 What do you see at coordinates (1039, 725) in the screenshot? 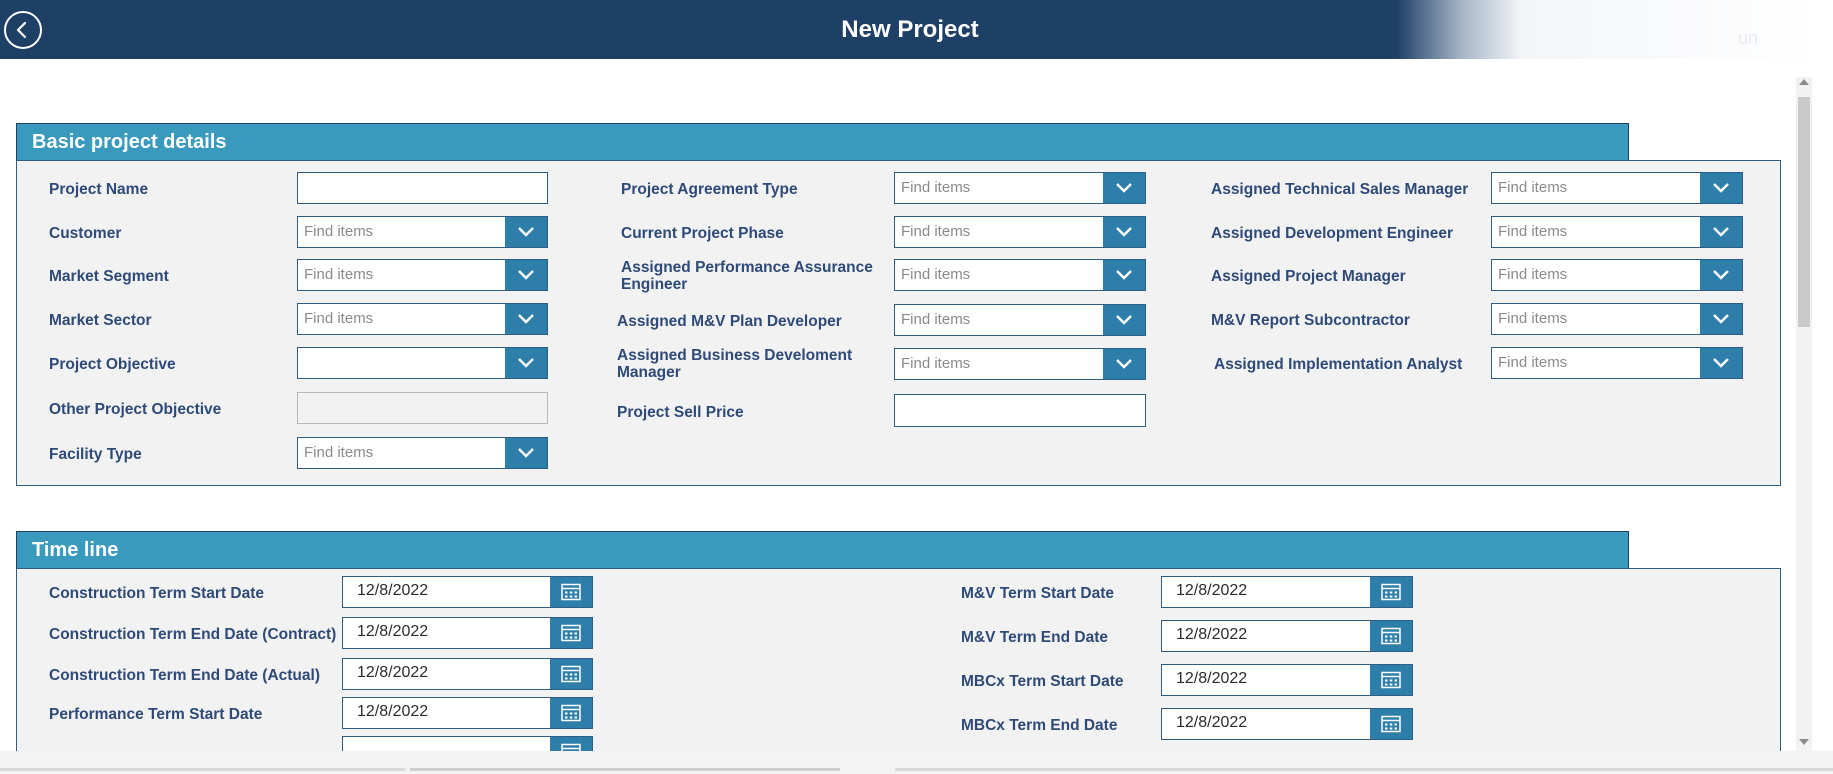
I see `label-mbcx-term-end-date: MBCx Term End Date` at bounding box center [1039, 725].